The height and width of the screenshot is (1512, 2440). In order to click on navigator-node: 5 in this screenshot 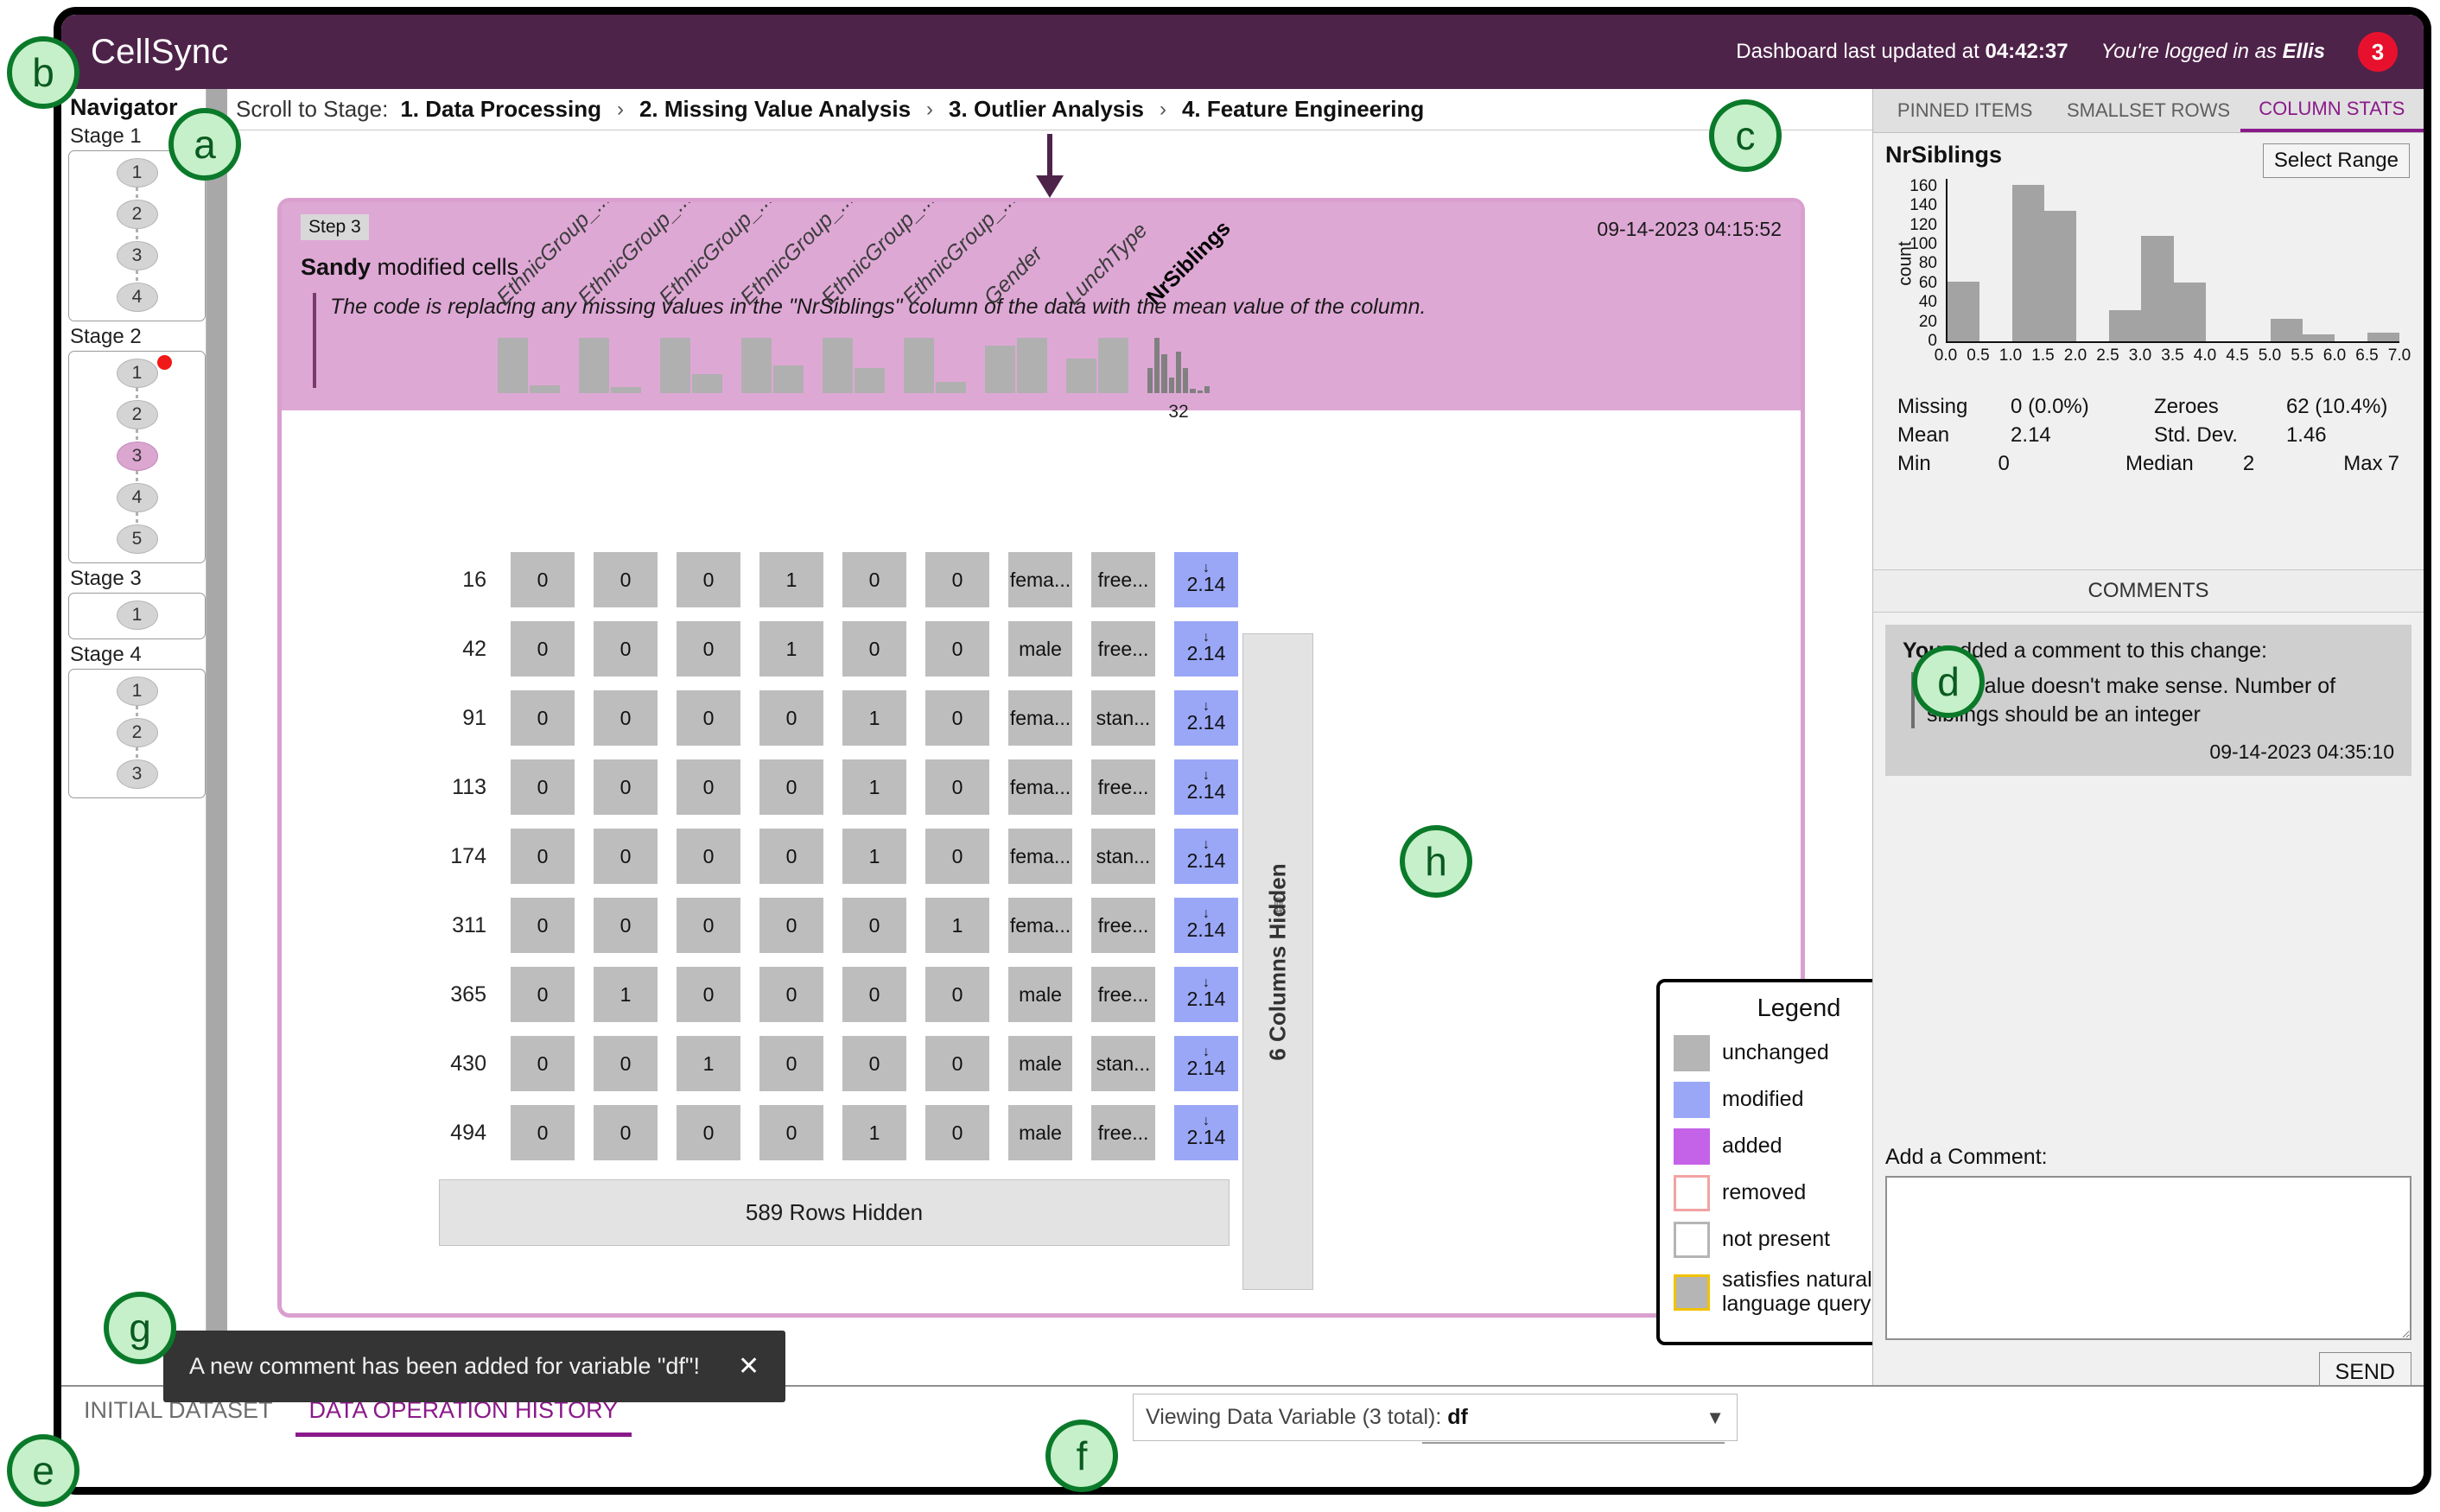, I will do `click(137, 539)`.